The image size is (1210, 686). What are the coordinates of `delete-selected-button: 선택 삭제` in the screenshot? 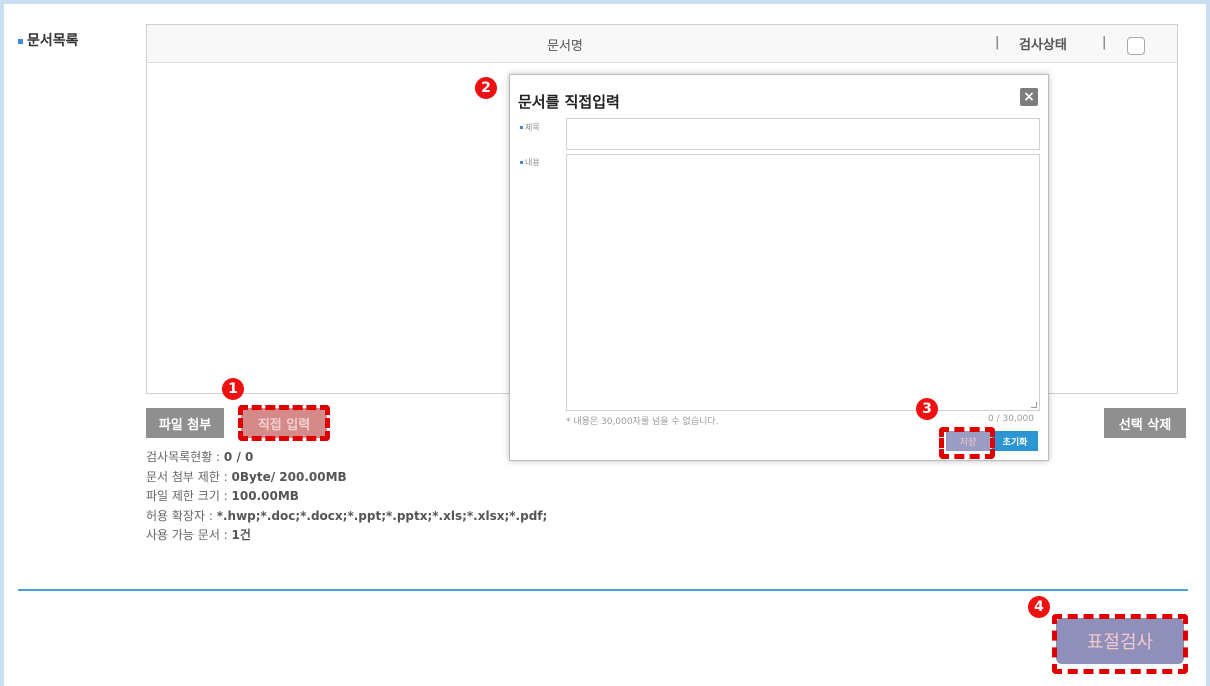 It's located at (1145, 423).